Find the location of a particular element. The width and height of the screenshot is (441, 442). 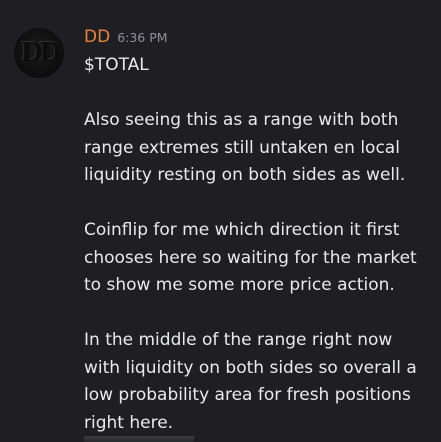

username: DD is located at coordinates (97, 37).